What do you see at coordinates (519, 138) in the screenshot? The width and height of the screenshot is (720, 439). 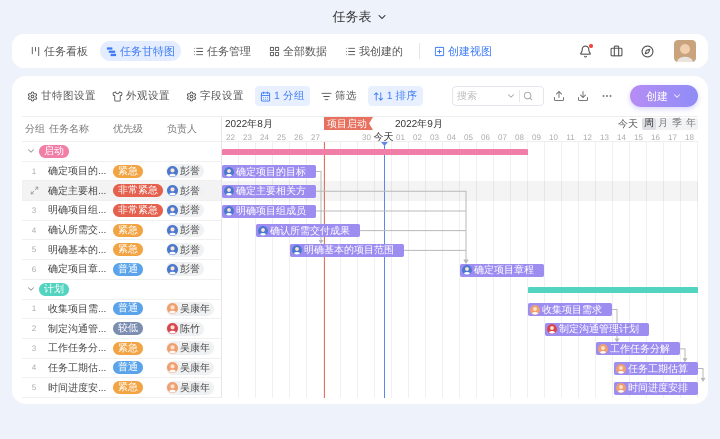 I see `day-label: 08` at bounding box center [519, 138].